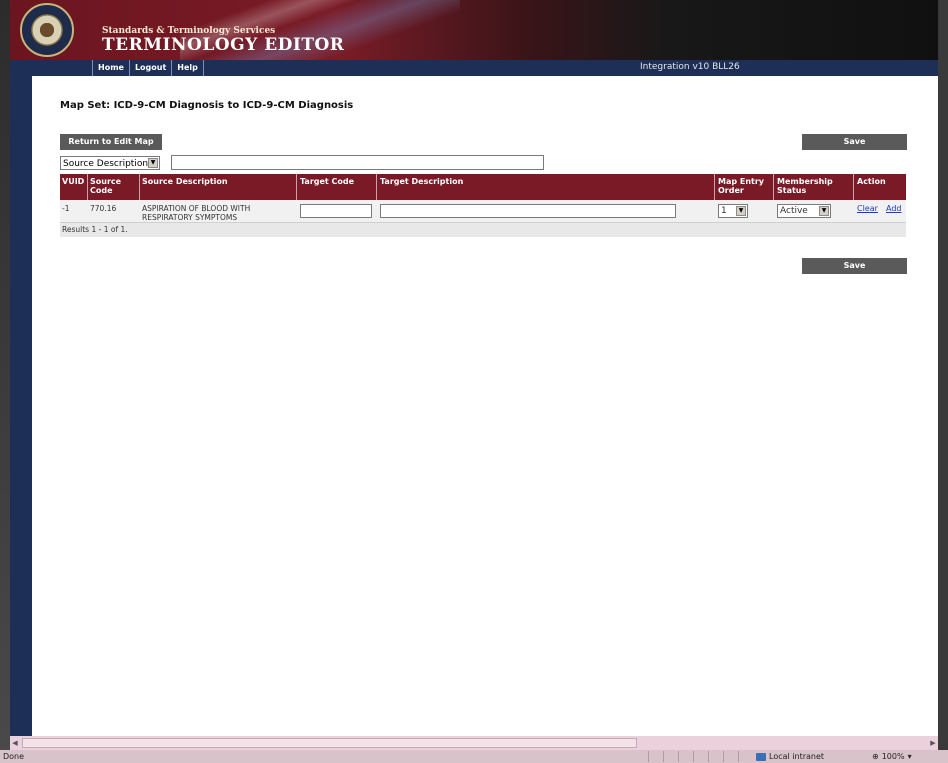 The image size is (948, 763). I want to click on col-target-description: Target Description, so click(422, 181).